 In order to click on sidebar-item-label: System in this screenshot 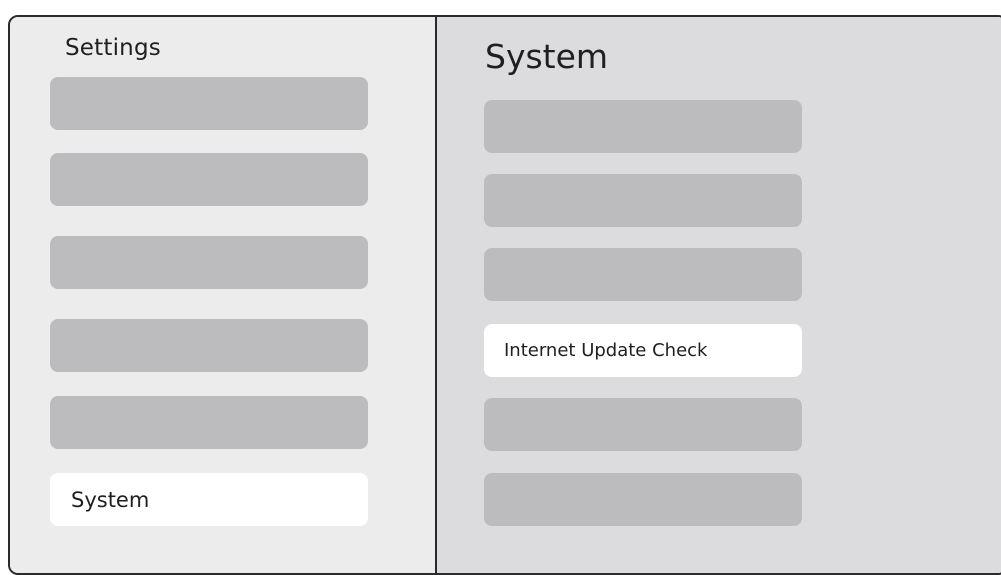, I will do `click(110, 499)`.